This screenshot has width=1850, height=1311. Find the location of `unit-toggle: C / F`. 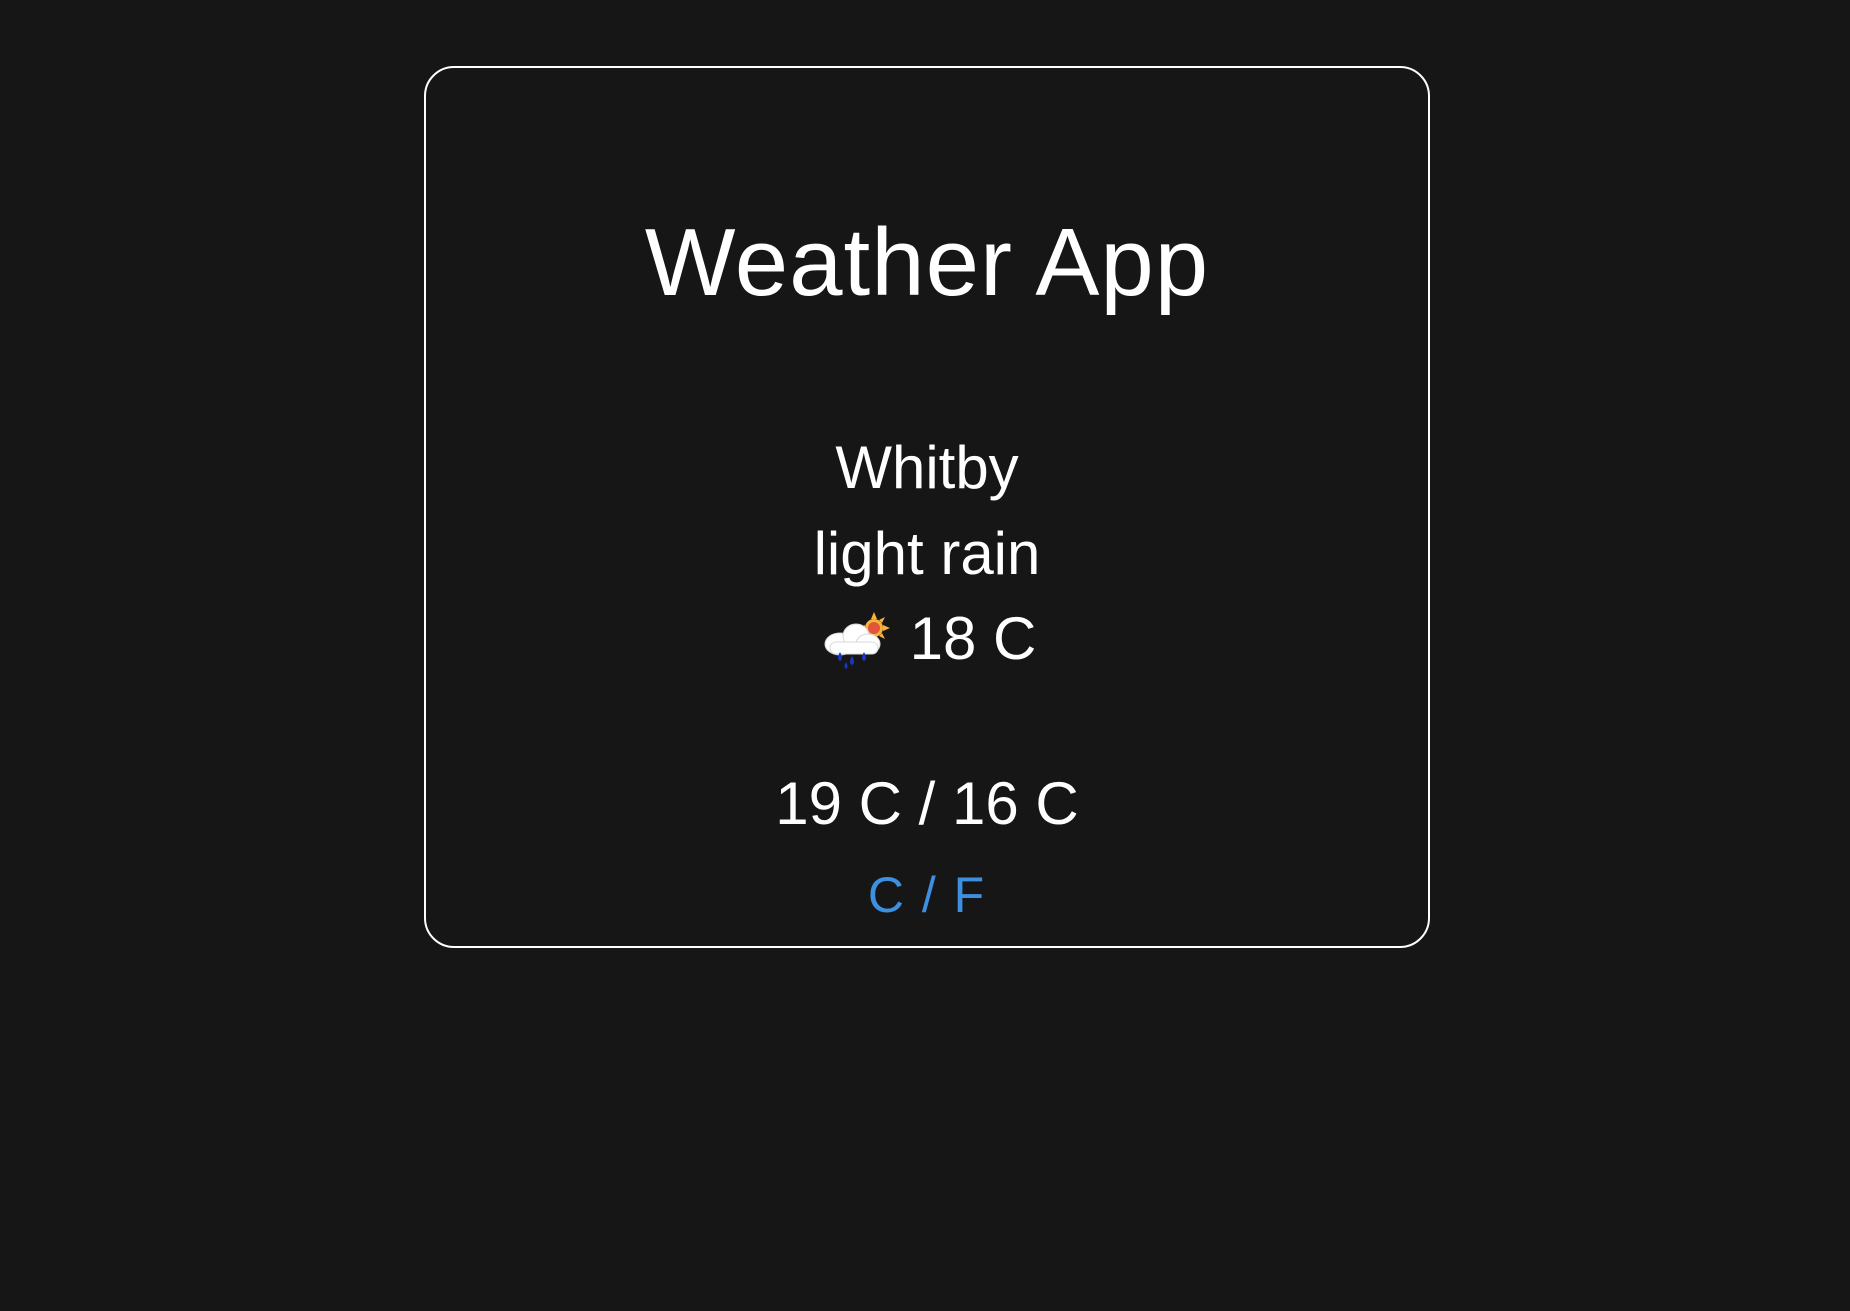

unit-toggle: C / F is located at coordinates (927, 895).